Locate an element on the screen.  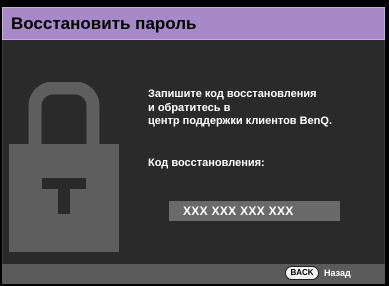
title-bar: Восстановить пароль is located at coordinates (193, 23).